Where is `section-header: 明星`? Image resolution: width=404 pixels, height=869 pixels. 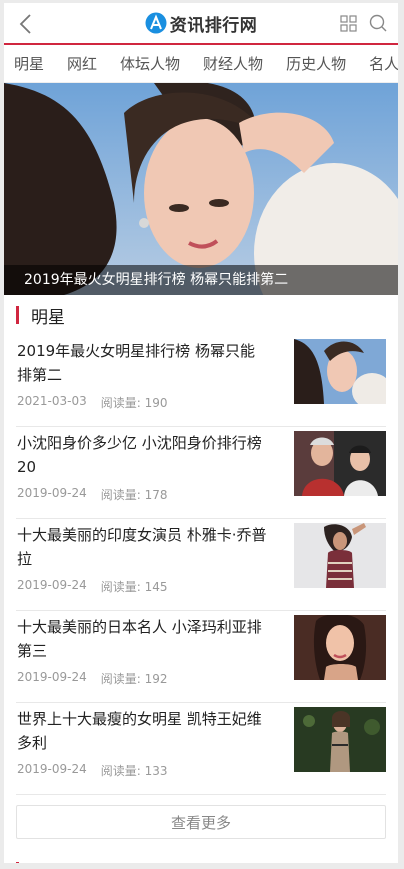
section-header: 明星 is located at coordinates (201, 315).